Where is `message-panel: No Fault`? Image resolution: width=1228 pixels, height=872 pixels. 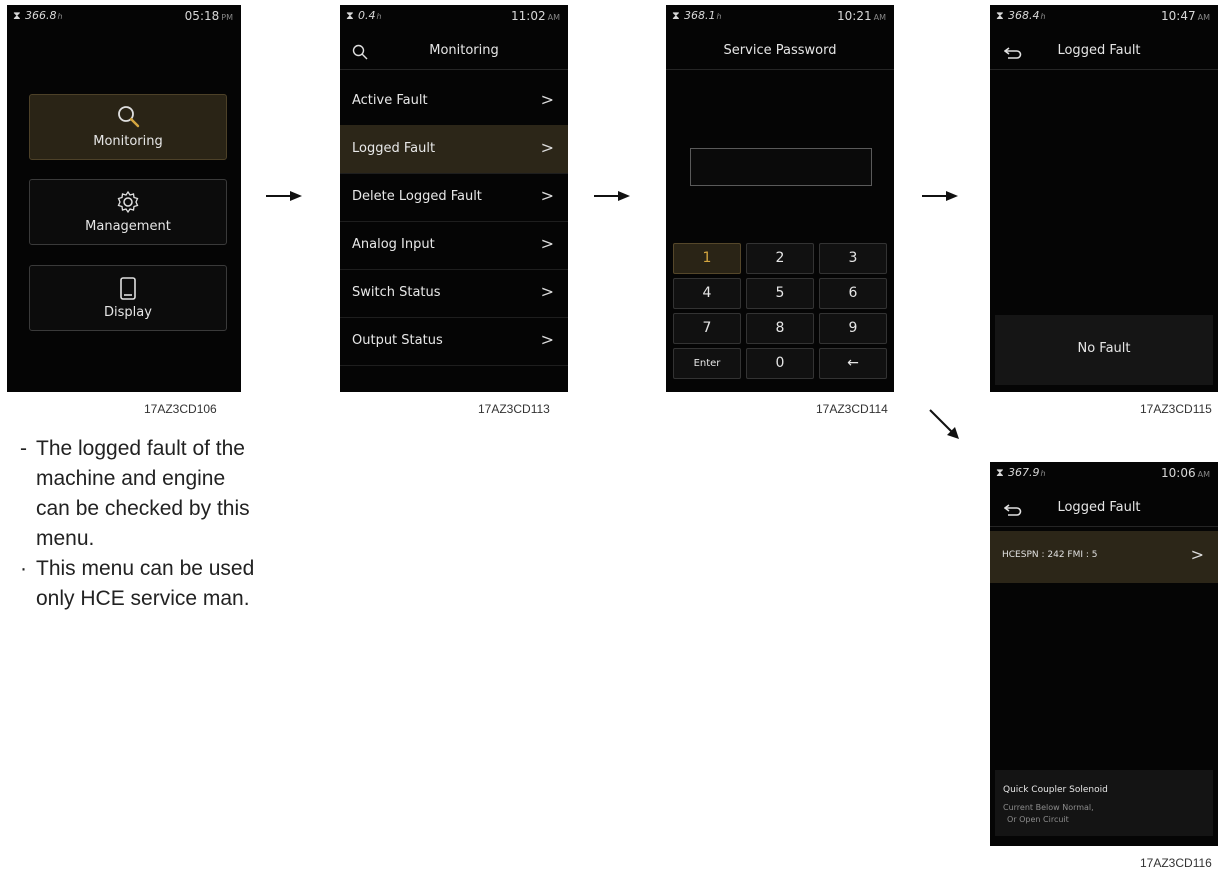
message-panel: No Fault is located at coordinates (1104, 350).